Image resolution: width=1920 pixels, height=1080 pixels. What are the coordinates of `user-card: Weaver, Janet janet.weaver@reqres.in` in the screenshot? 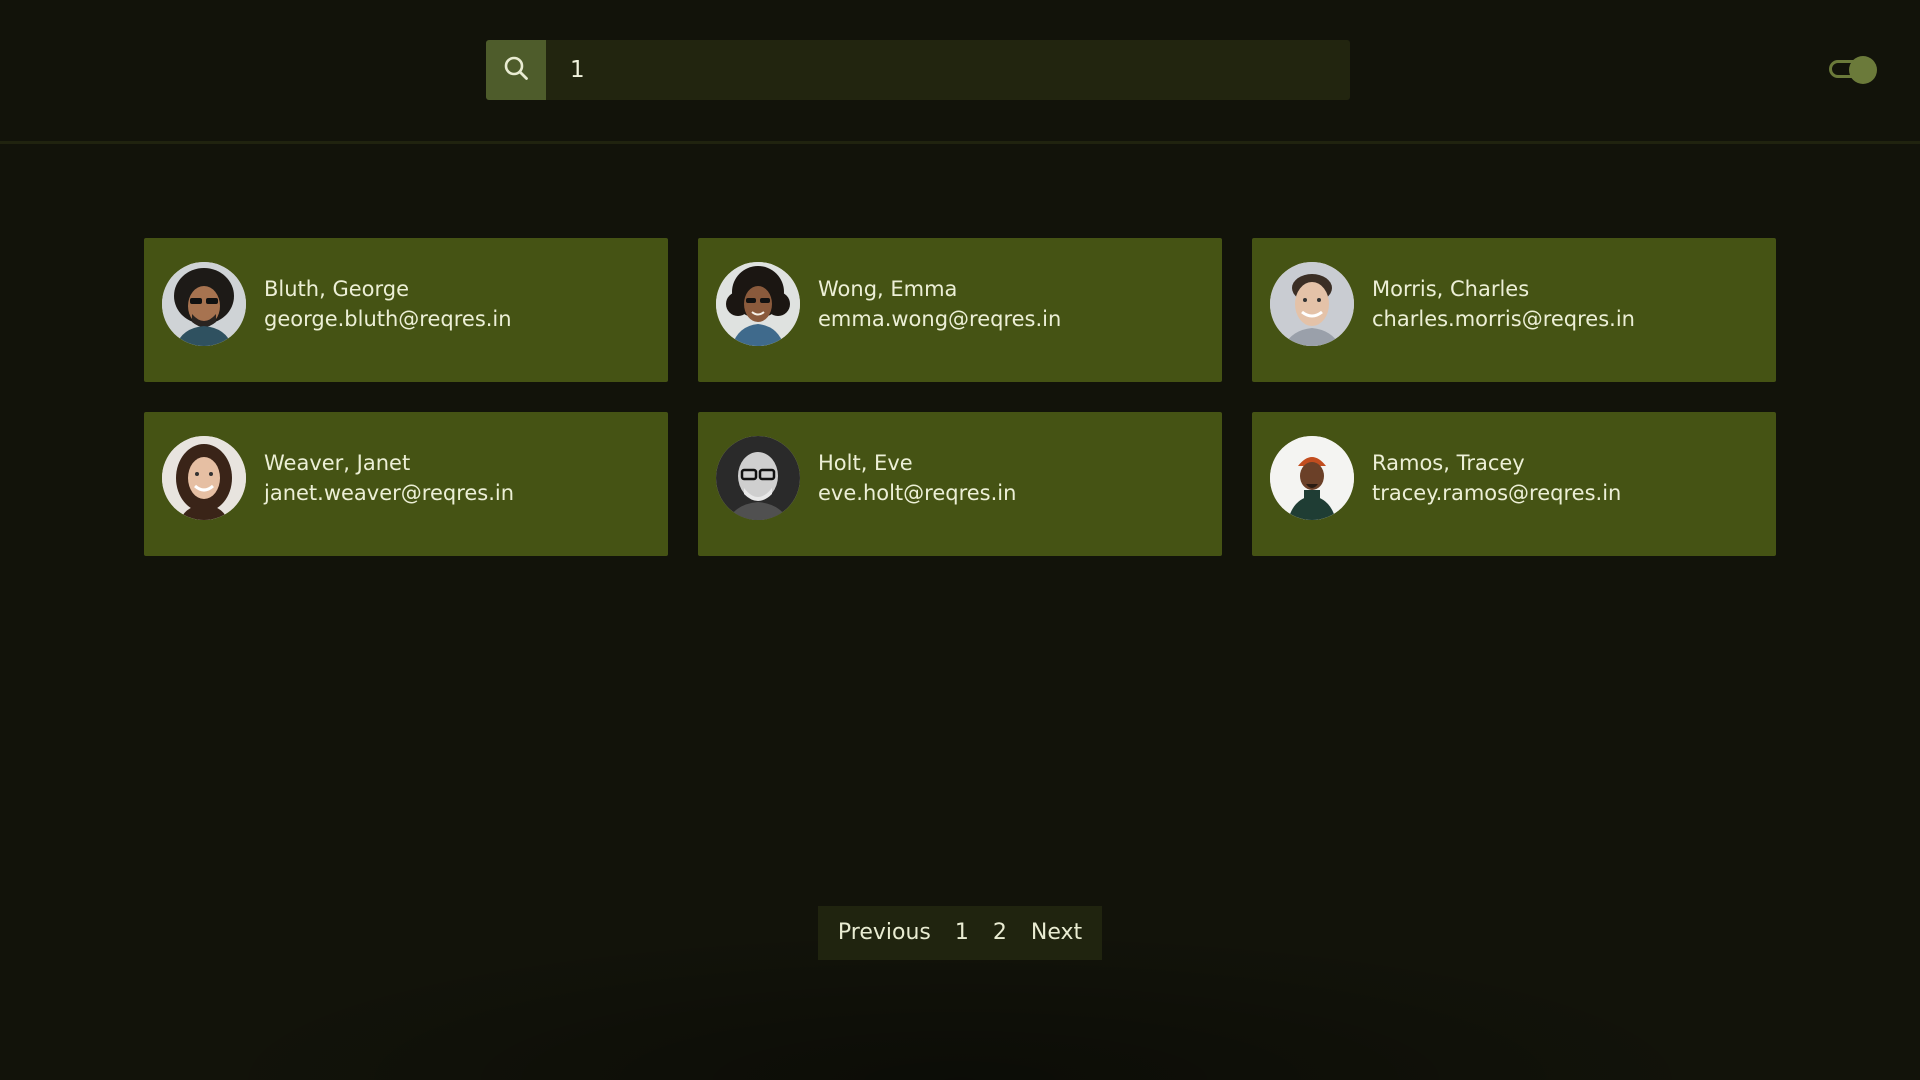 It's located at (406, 484).